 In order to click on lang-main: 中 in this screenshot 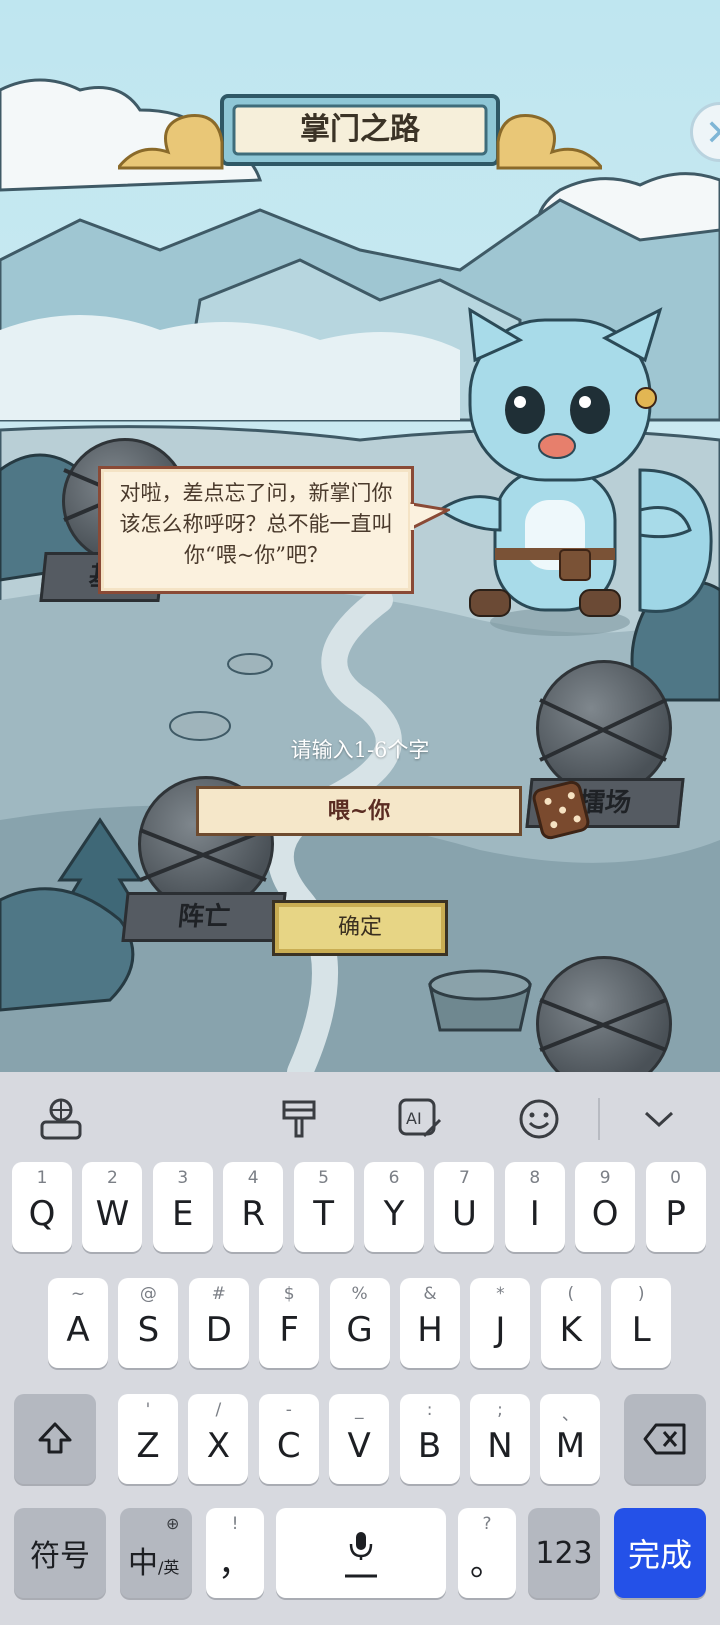, I will do `click(143, 1563)`.